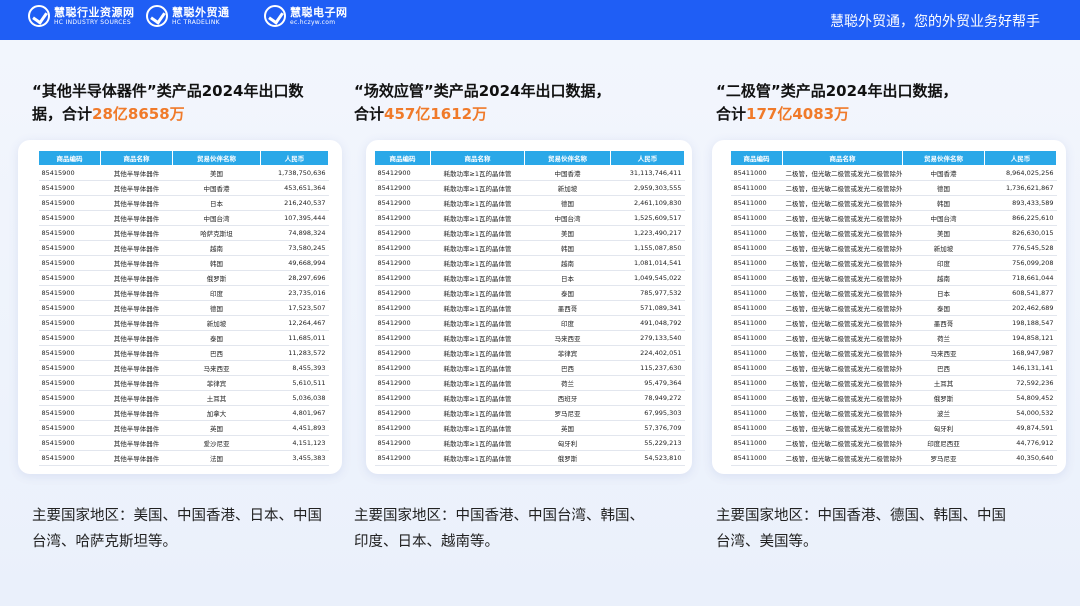  What do you see at coordinates (567, 248) in the screenshot?
I see `trade-partner-cell: 韩国` at bounding box center [567, 248].